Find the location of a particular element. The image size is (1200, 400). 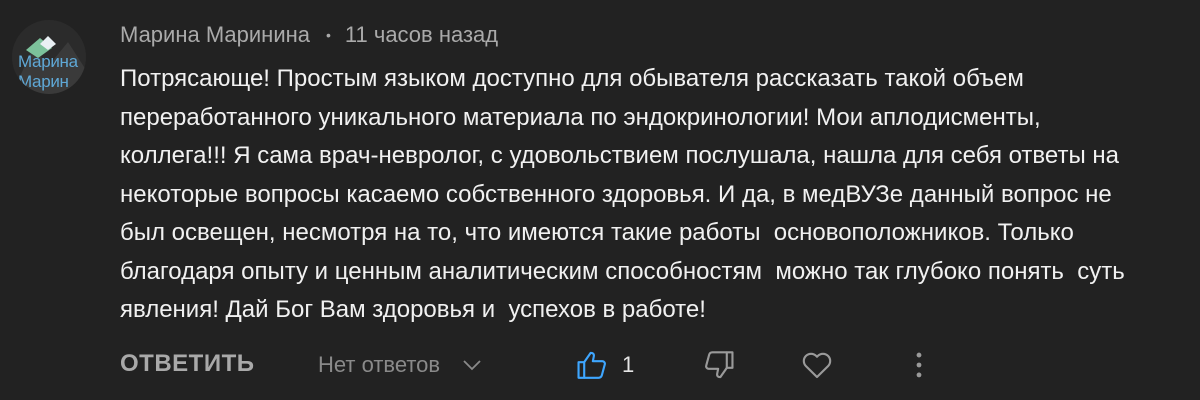

thumbs-down-icon is located at coordinates (719, 367).